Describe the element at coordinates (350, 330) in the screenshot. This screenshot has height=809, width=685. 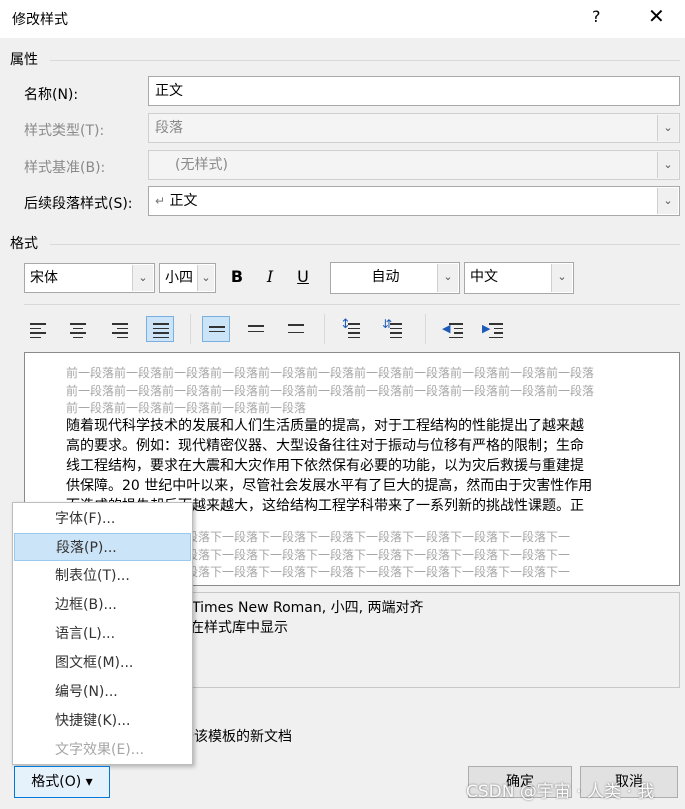
I see `increase-spacing-icon: ↕` at that location.